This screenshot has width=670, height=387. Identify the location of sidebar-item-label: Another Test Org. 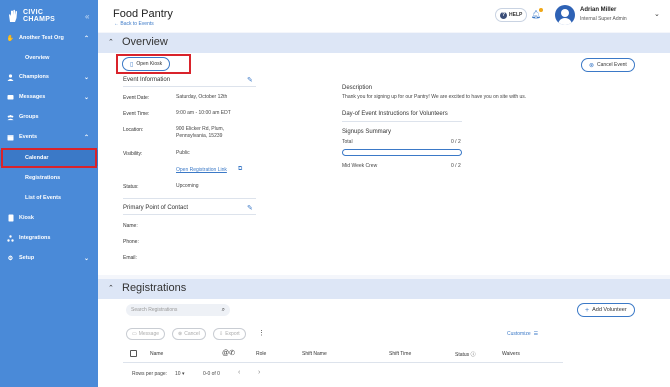
(41, 38).